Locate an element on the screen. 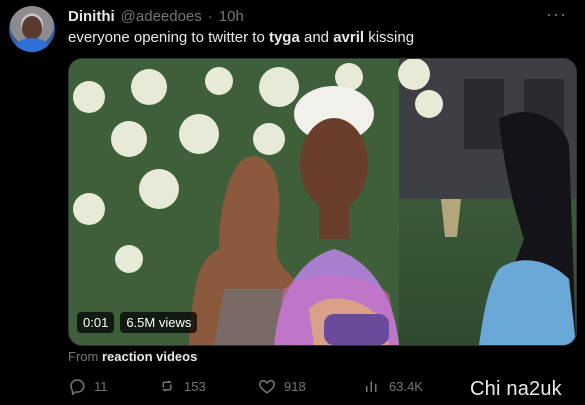 This screenshot has height=405, width=585. reply-icon is located at coordinates (77, 387).